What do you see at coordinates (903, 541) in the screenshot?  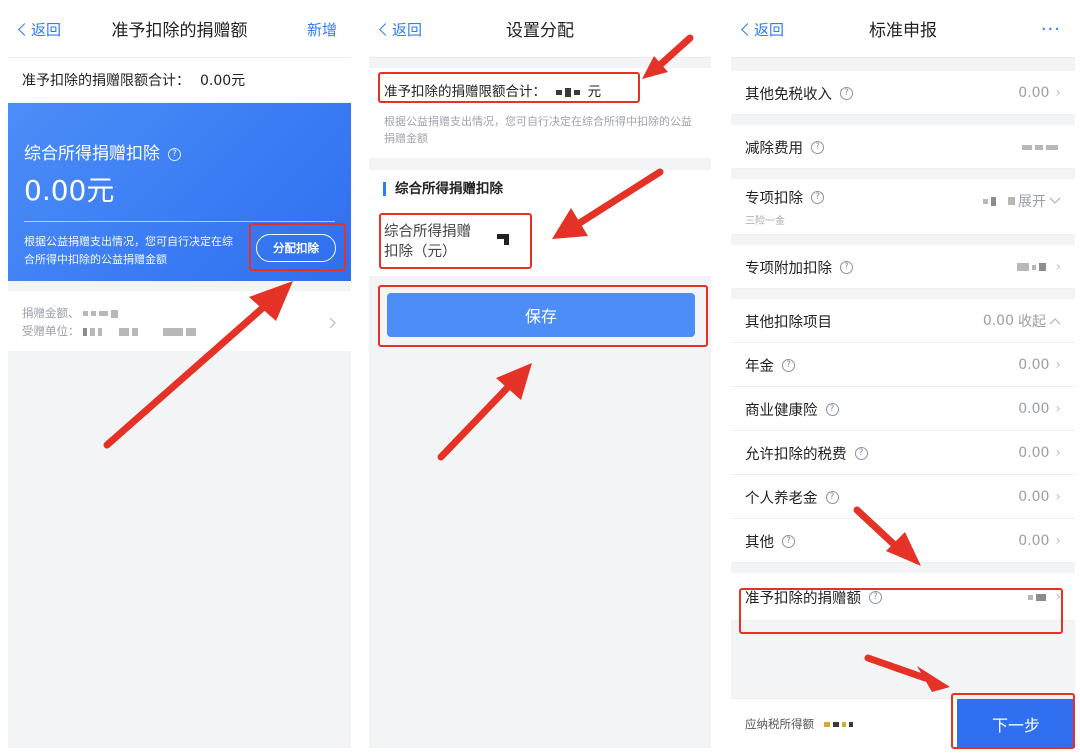 I see `row-other: 其他? 0.00 ›` at bounding box center [903, 541].